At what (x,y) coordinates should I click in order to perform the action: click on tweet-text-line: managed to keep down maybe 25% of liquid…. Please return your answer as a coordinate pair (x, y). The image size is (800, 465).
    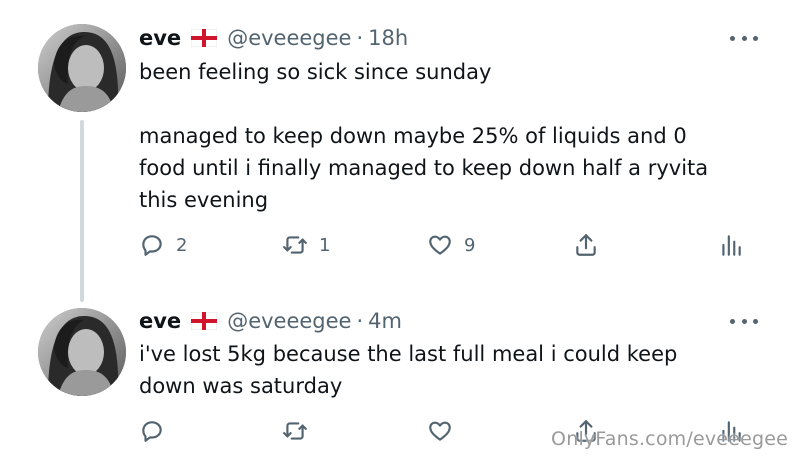
    Looking at the image, I should click on (413, 136).